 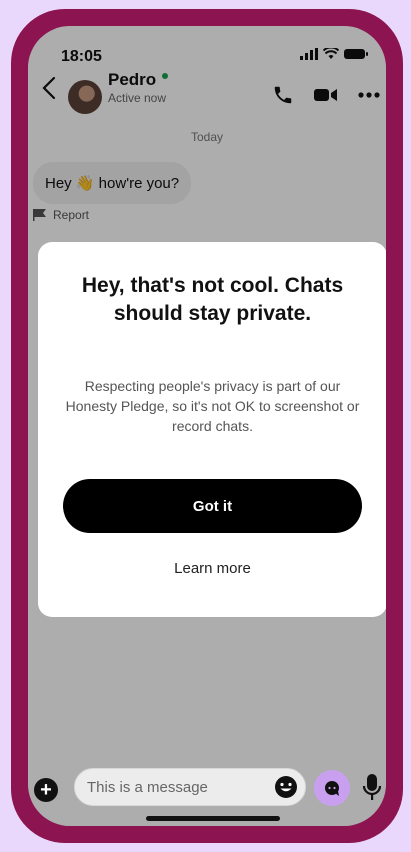 What do you see at coordinates (46, 790) in the screenshot?
I see `plus-icon: +` at bounding box center [46, 790].